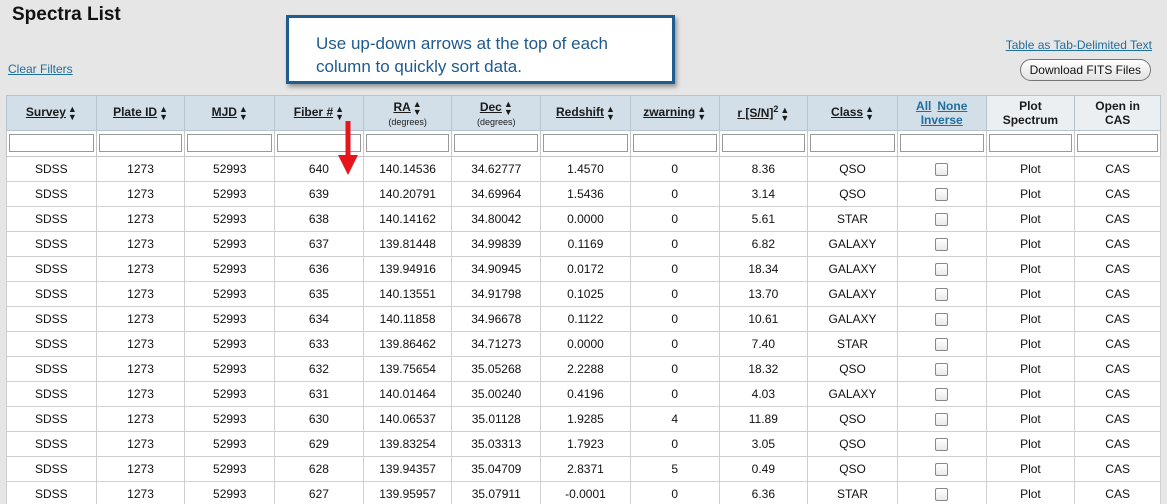 Image resolution: width=1167 pixels, height=504 pixels. I want to click on column-label: Plate ID, so click(135, 112).